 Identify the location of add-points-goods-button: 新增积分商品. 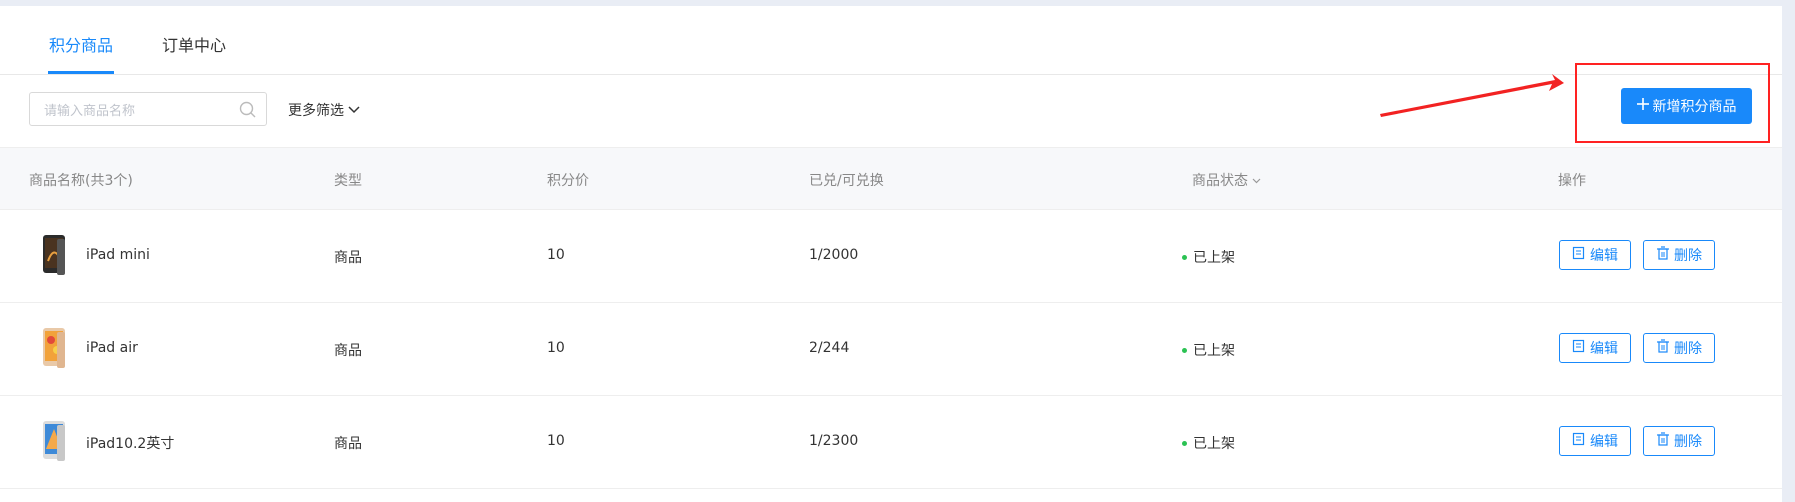
(1686, 106).